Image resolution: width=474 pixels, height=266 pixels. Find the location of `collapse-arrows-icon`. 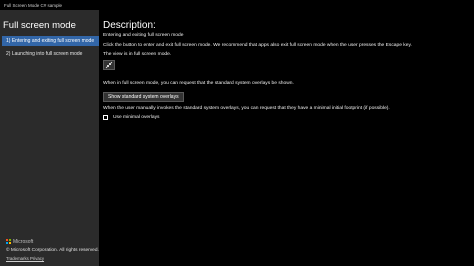

collapse-arrows-icon is located at coordinates (109, 65).